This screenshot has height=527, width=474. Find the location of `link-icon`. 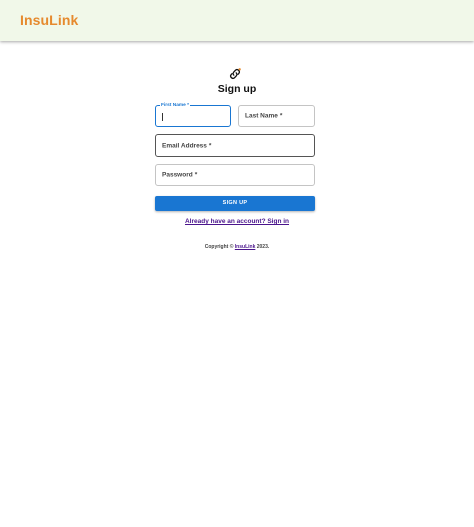

link-icon is located at coordinates (235, 73).